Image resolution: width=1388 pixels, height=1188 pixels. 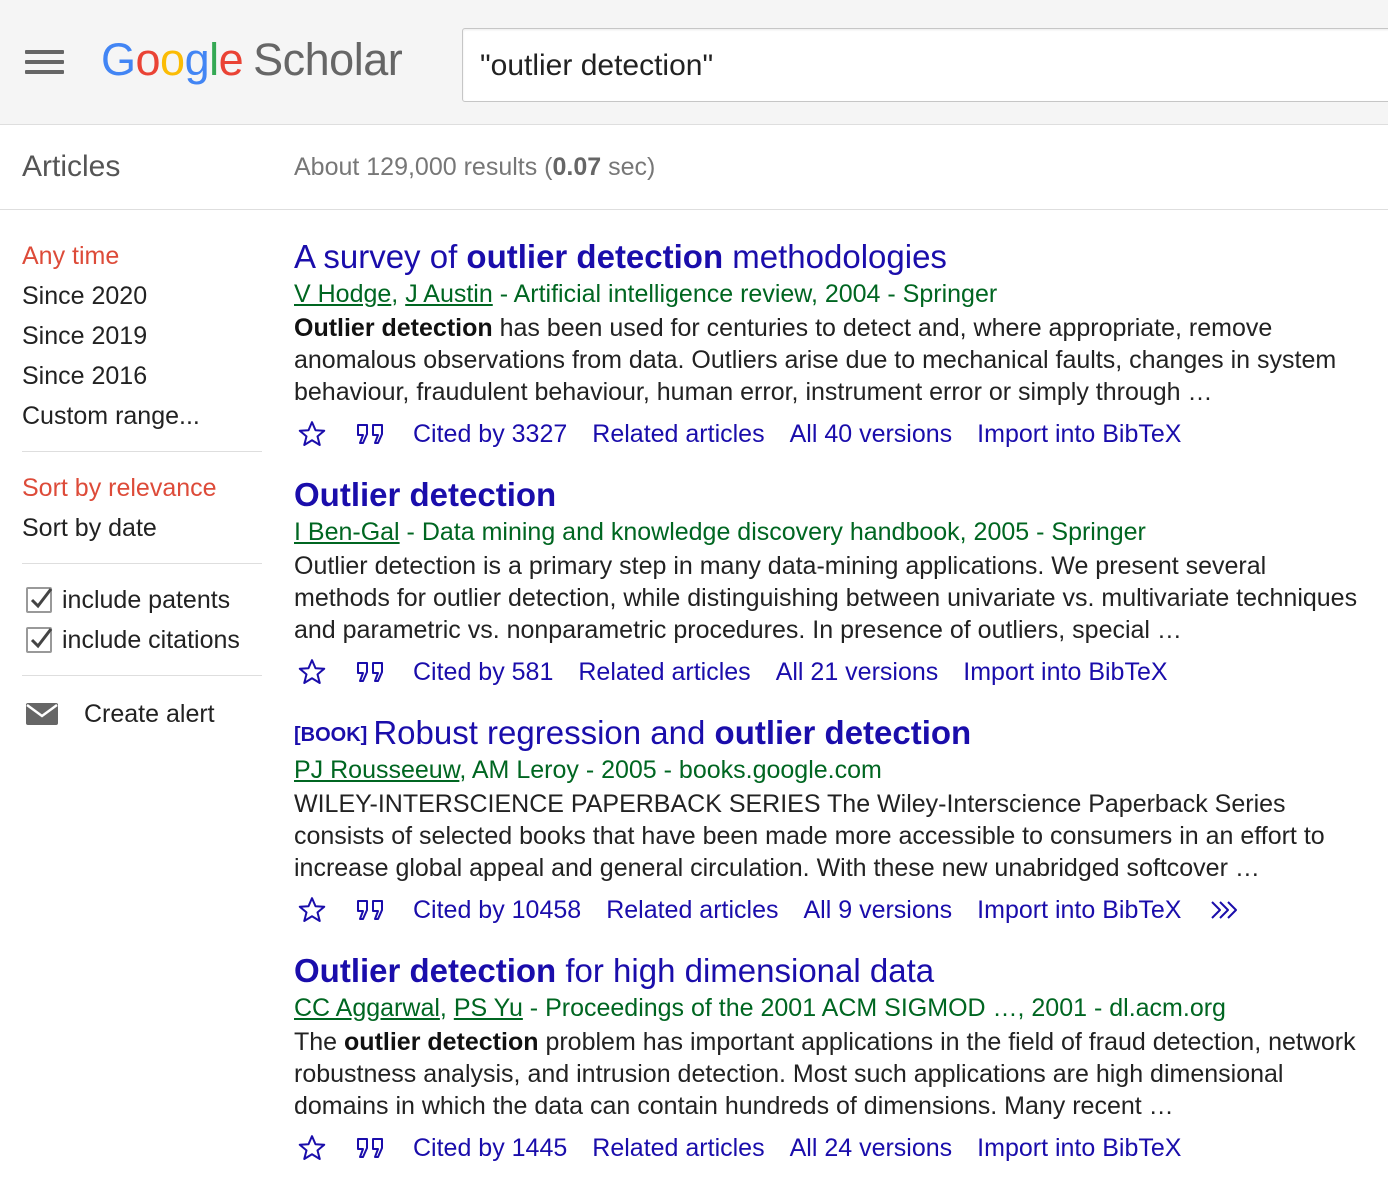 I want to click on author-link: CC Aggarwal, so click(x=367, y=1008).